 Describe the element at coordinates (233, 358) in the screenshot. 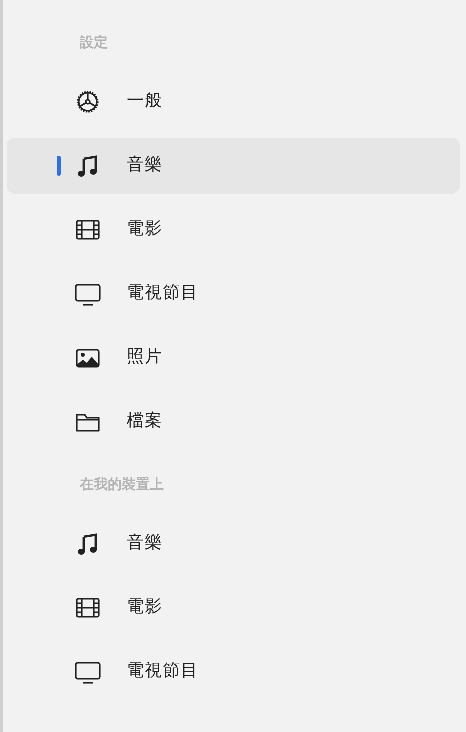

I see `sidebar-item: 照片` at that location.